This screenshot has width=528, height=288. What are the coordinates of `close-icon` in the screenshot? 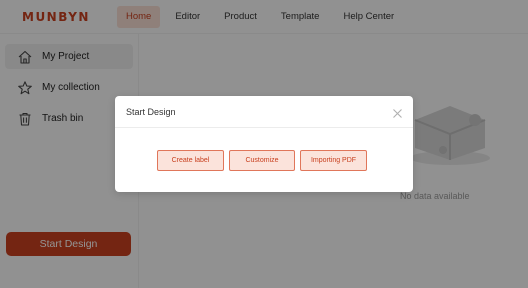 It's located at (397, 112).